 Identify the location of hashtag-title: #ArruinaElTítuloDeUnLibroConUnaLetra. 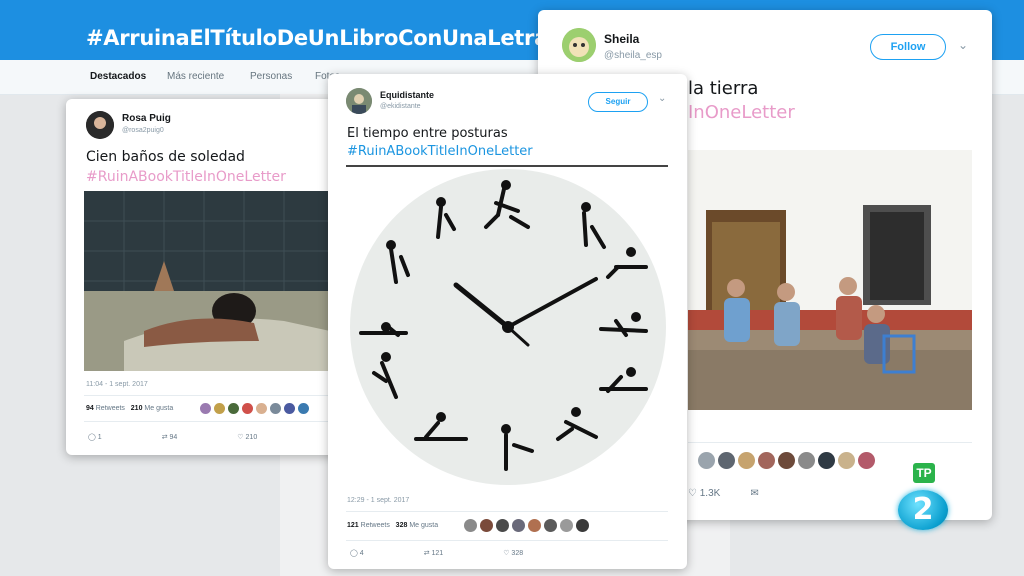
(317, 38).